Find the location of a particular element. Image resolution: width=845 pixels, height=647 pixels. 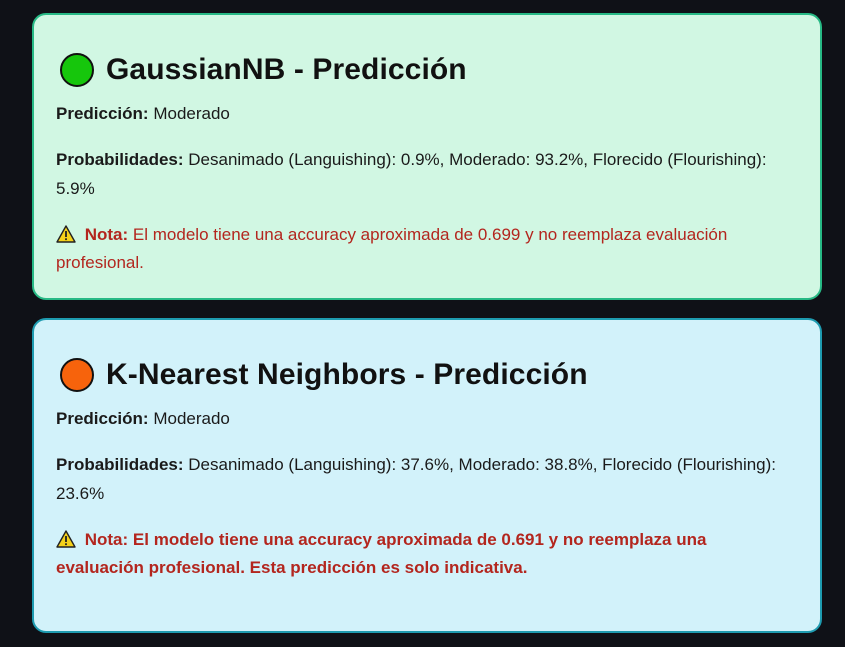

orange-circle-icon is located at coordinates (77, 375).